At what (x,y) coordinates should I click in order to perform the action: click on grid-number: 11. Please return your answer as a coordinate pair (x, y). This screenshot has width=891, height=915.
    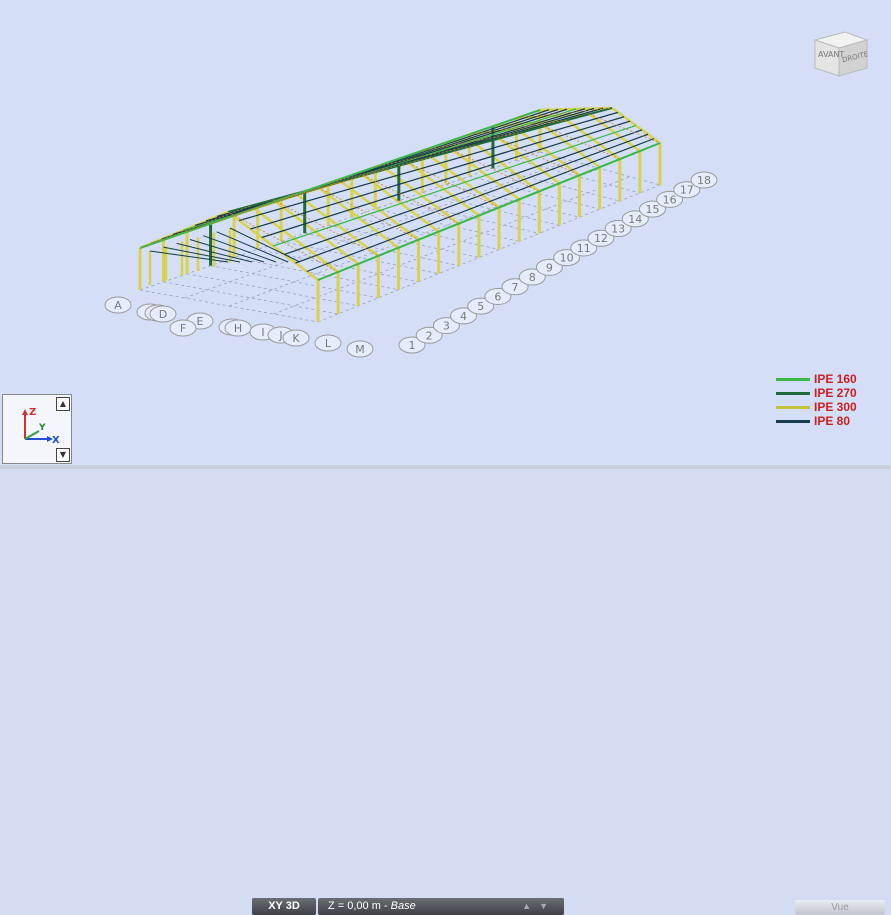
    Looking at the image, I should click on (584, 248).